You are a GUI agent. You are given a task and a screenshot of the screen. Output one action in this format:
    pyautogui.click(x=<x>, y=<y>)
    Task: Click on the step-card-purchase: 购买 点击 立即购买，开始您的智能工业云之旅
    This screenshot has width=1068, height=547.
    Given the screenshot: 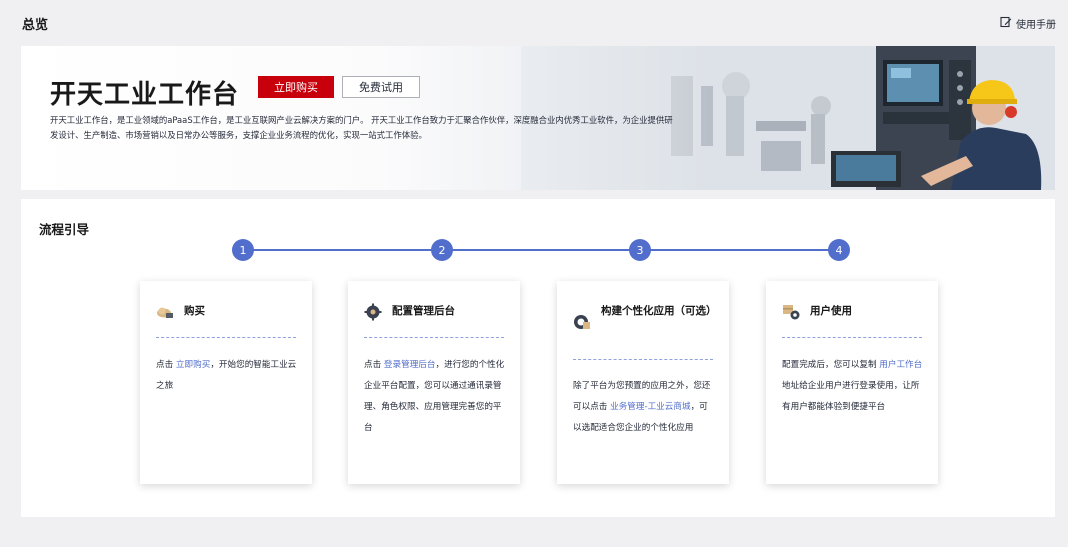 What is the action you would take?
    pyautogui.click(x=226, y=382)
    